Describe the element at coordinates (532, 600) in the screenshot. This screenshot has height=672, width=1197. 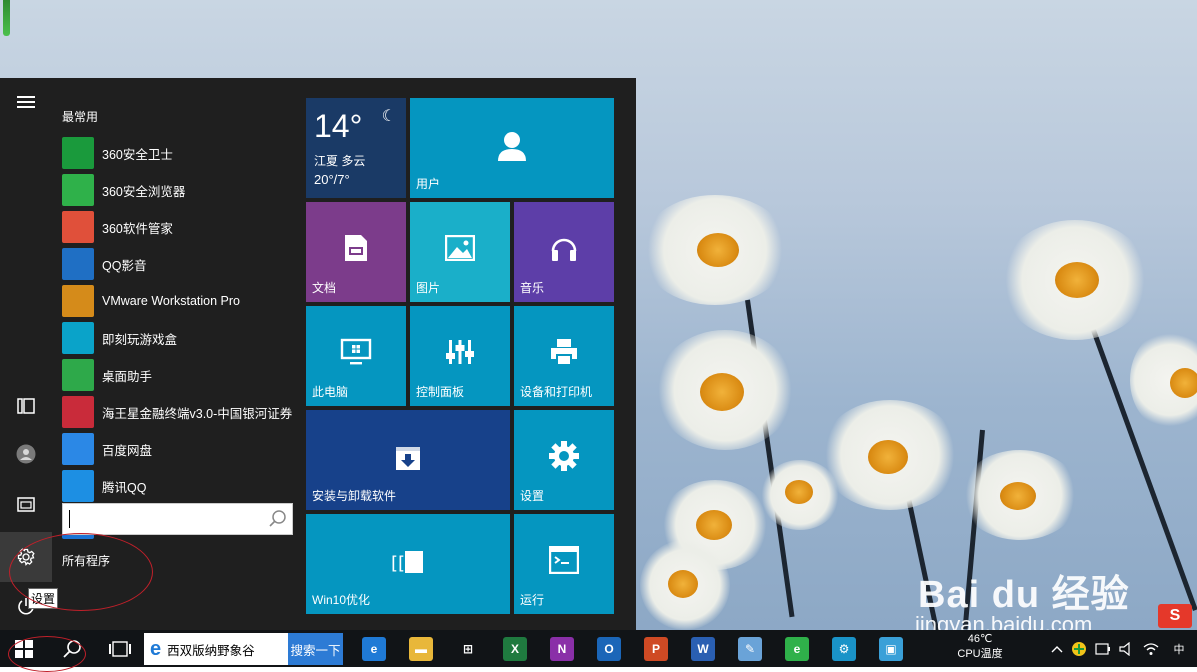
I see `run-tile-label: 运行` at that location.